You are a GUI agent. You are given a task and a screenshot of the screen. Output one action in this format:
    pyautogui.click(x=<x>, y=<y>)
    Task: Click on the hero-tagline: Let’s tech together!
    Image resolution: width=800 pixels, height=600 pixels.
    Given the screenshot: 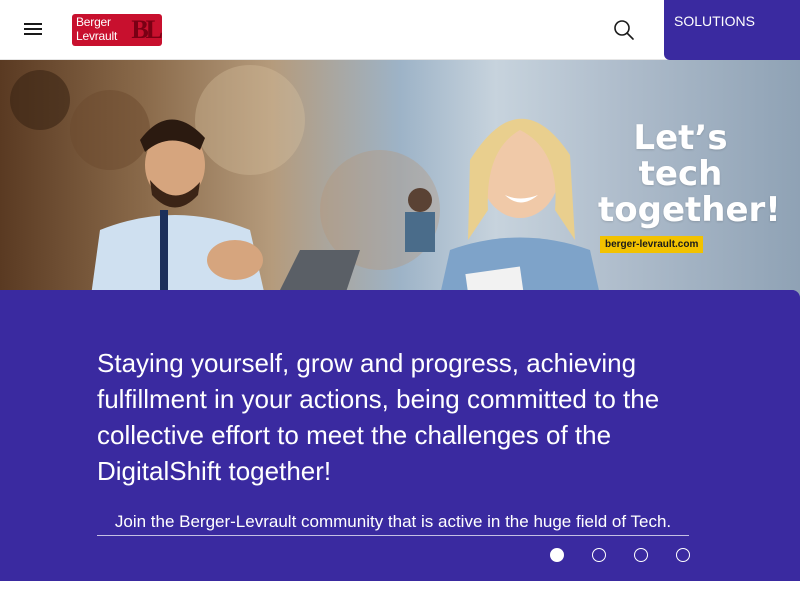 What is the action you would take?
    pyautogui.click(x=689, y=174)
    